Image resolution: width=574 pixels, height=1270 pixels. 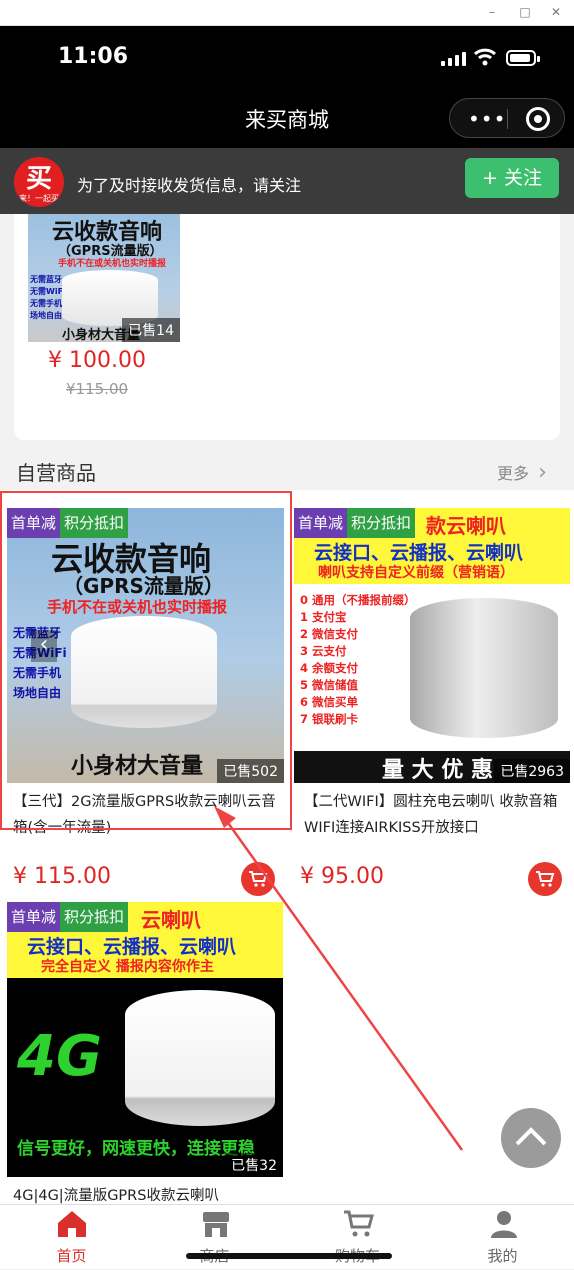 What do you see at coordinates (71, 1237) in the screenshot?
I see `tab-home: 首页` at bounding box center [71, 1237].